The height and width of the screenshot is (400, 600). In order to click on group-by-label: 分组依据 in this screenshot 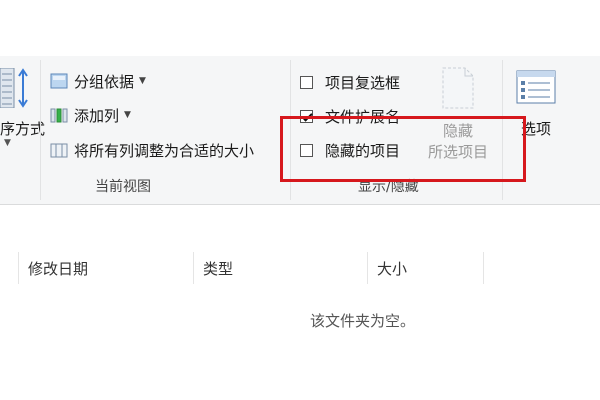, I will do `click(104, 81)`.